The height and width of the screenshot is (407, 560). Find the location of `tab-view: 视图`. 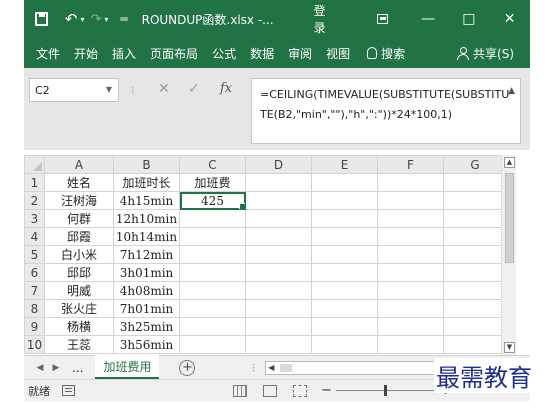

tab-view: 视图 is located at coordinates (338, 53).